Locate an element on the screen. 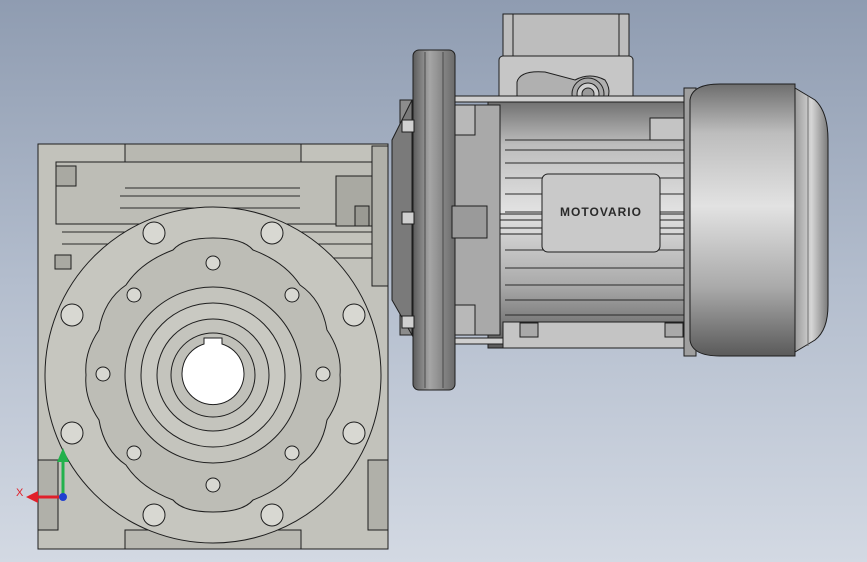 This screenshot has width=867, height=562. x-axis-label: X is located at coordinates (20, 493).